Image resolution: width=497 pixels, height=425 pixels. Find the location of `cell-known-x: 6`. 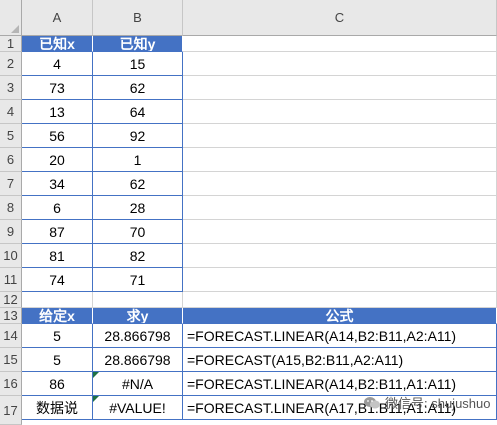

cell-known-x: 6 is located at coordinates (57, 208).